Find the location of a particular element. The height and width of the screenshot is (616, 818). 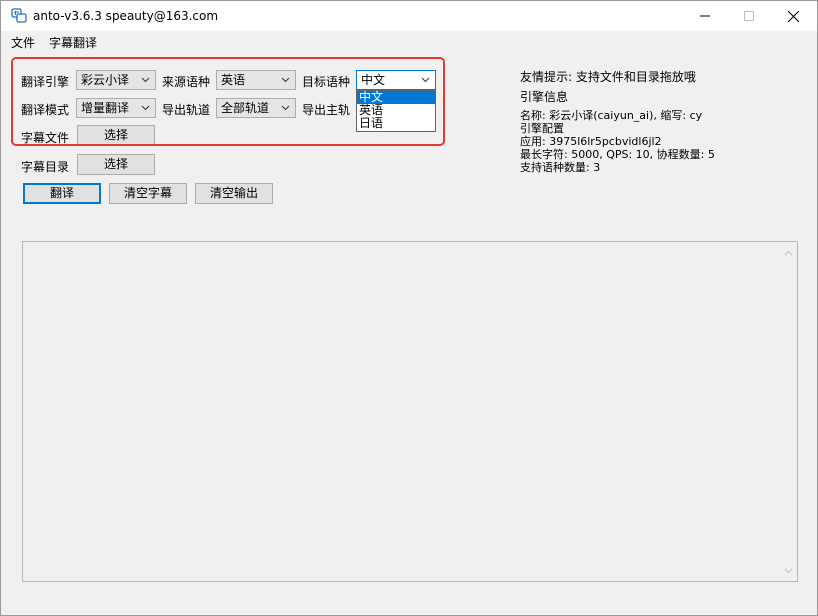

vertical-scrollbar is located at coordinates (788, 411).